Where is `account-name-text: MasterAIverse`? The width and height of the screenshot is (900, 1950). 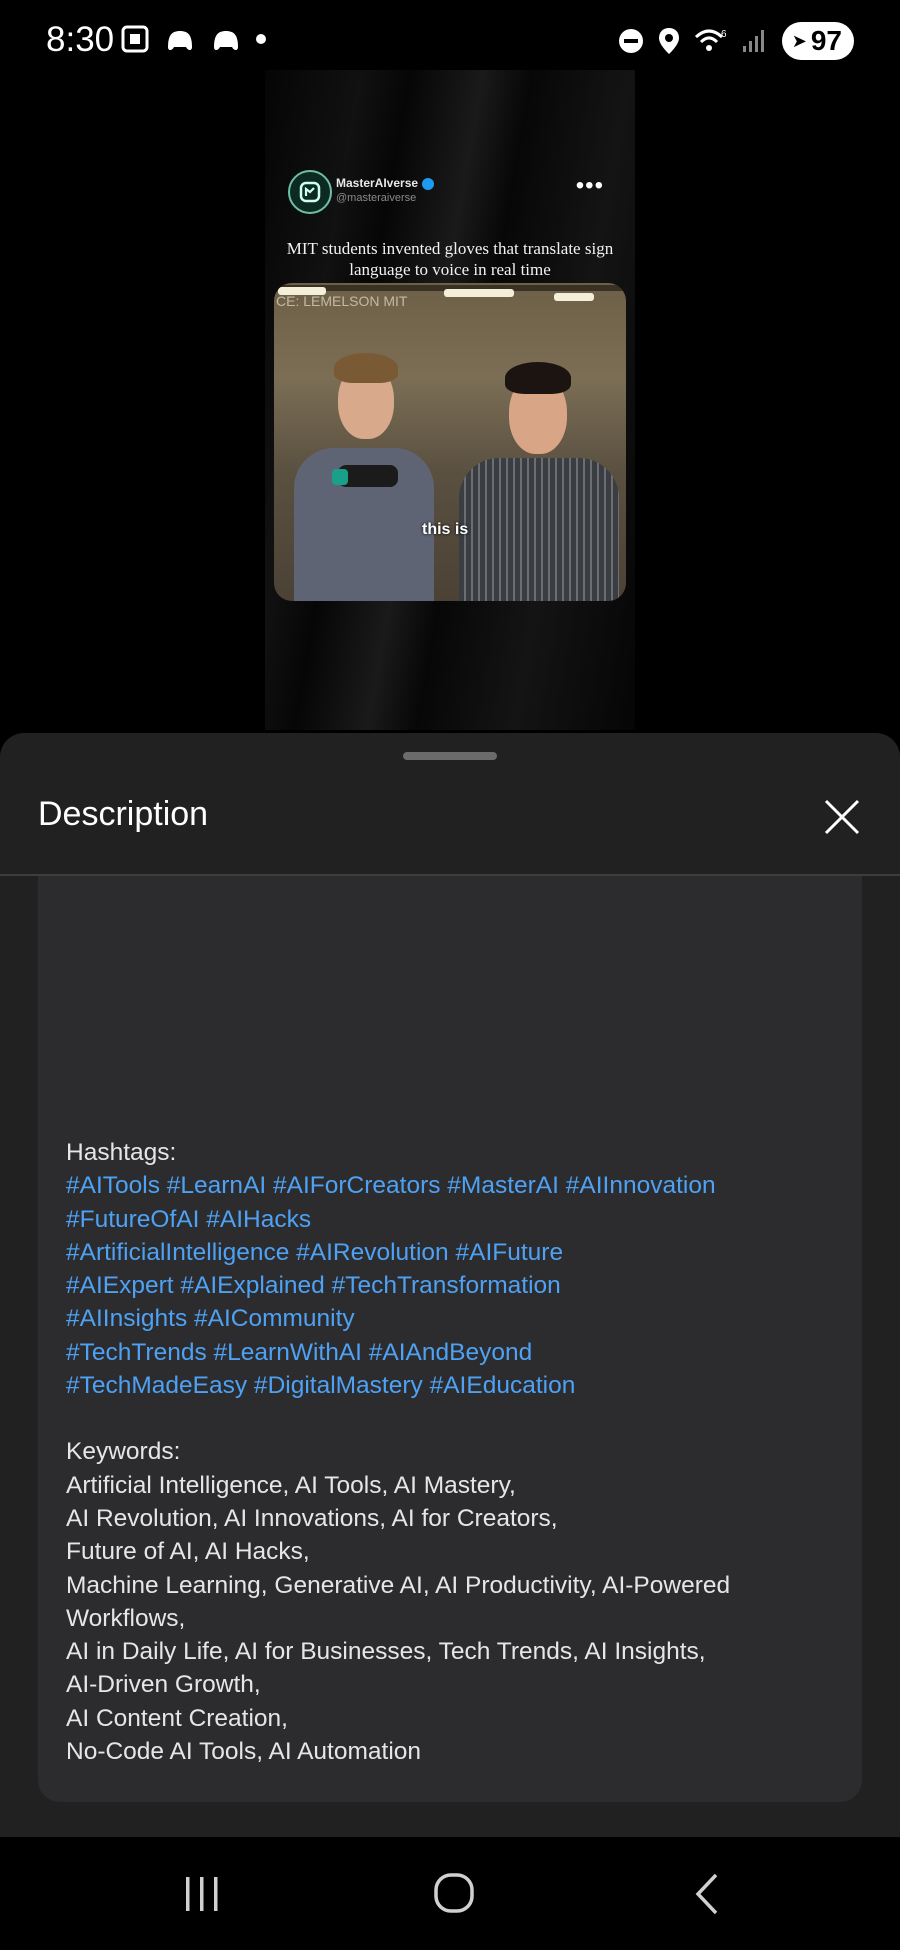 account-name-text: MasterAIverse is located at coordinates (377, 183).